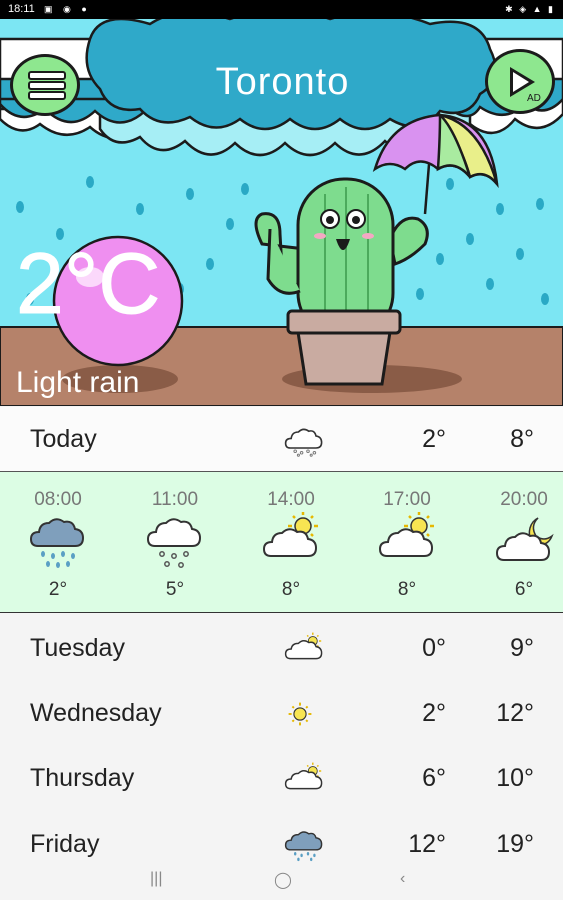  Describe the element at coordinates (407, 499) in the screenshot. I see `hour-time: 17:00` at that location.